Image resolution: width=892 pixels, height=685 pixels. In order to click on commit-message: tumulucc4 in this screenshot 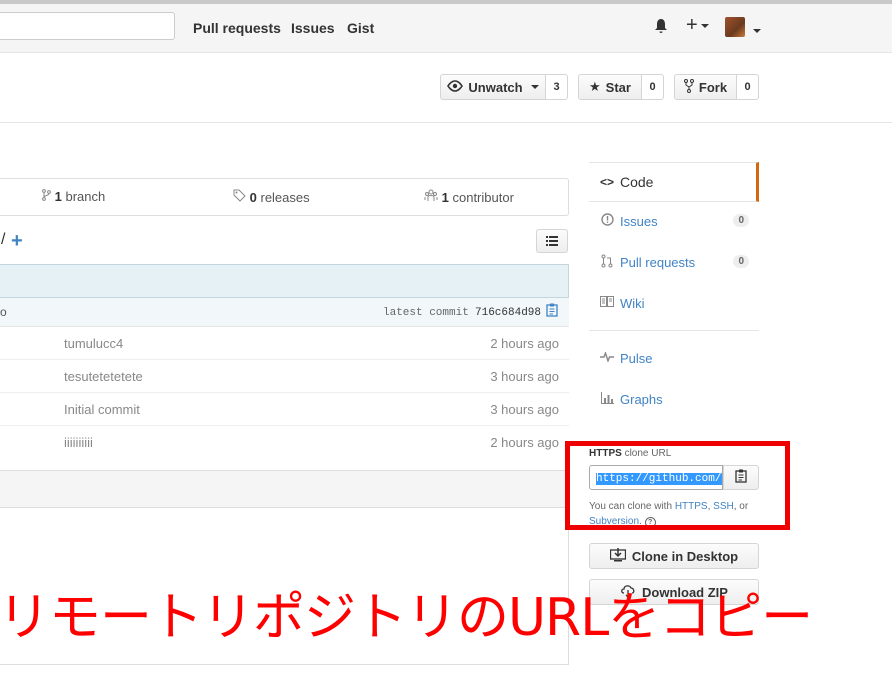, I will do `click(93, 343)`.